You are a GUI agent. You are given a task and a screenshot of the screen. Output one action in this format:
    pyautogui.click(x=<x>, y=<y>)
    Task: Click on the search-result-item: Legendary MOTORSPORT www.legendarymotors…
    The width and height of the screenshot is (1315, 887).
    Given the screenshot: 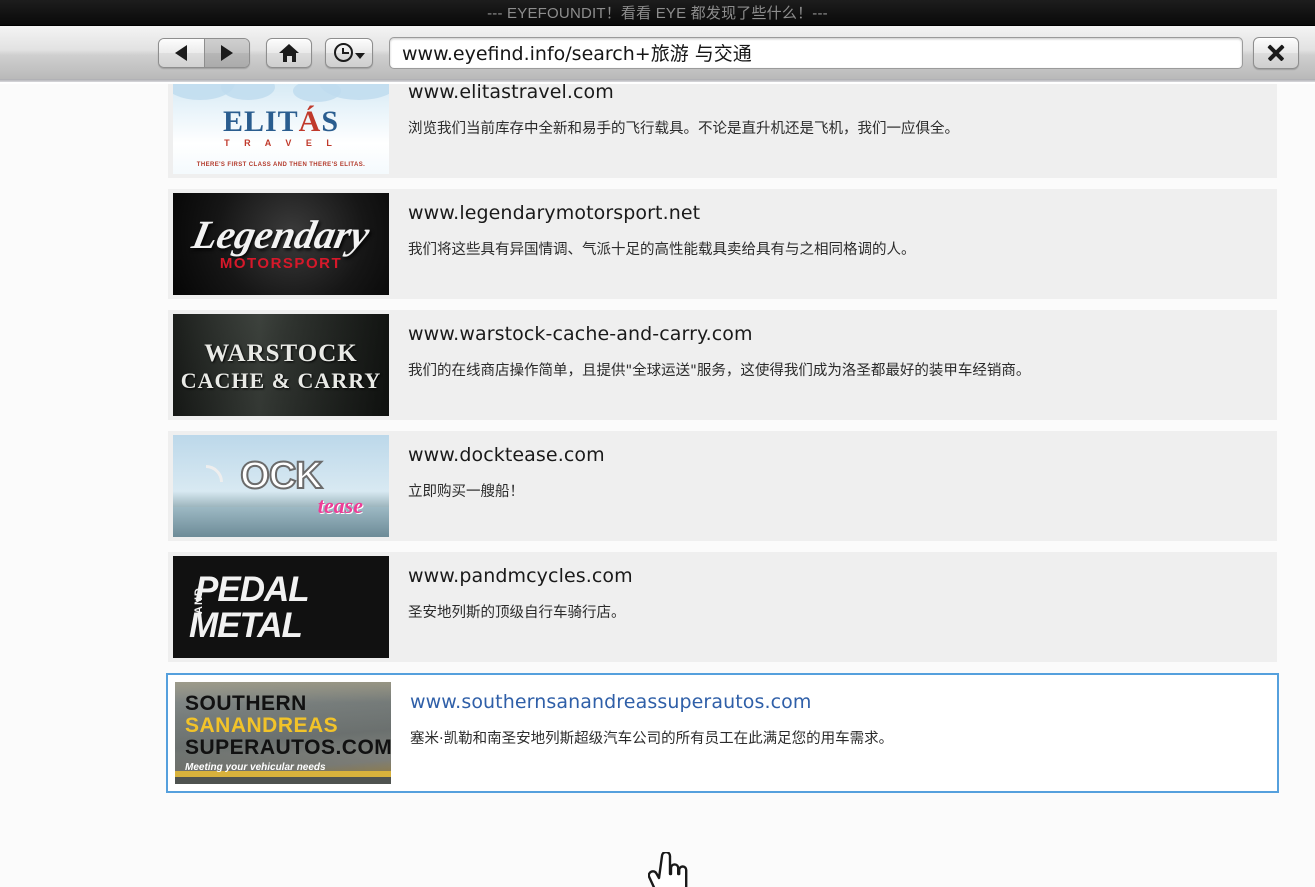 What is the action you would take?
    pyautogui.click(x=722, y=244)
    